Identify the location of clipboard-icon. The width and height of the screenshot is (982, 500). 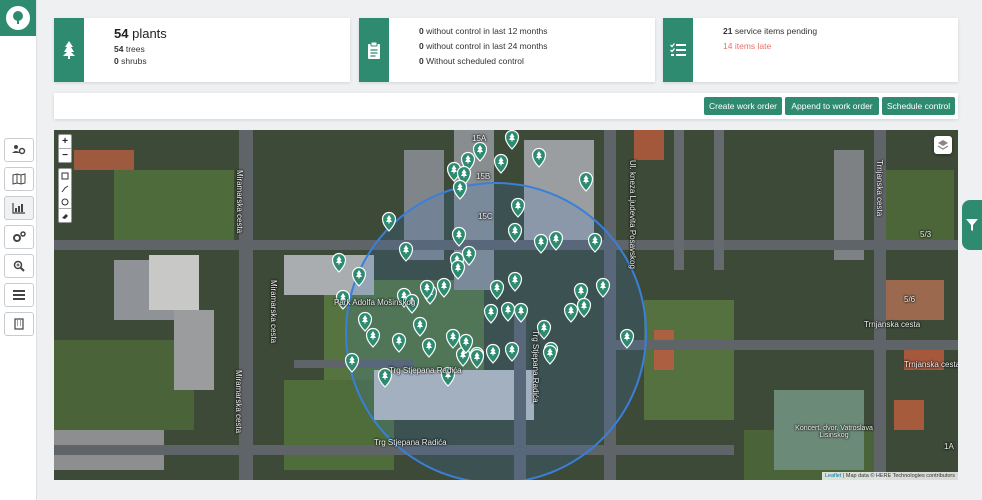
(374, 50).